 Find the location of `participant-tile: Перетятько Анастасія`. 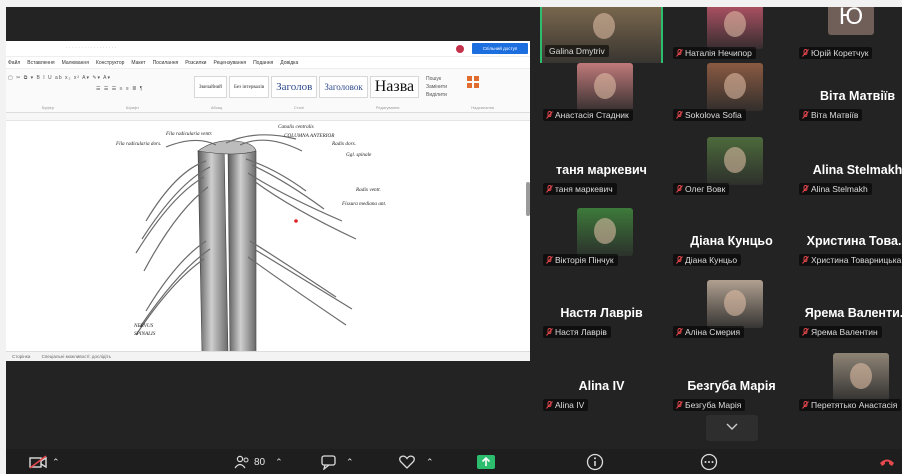

participant-tile: Перетятько Анастасія is located at coordinates (849, 386).